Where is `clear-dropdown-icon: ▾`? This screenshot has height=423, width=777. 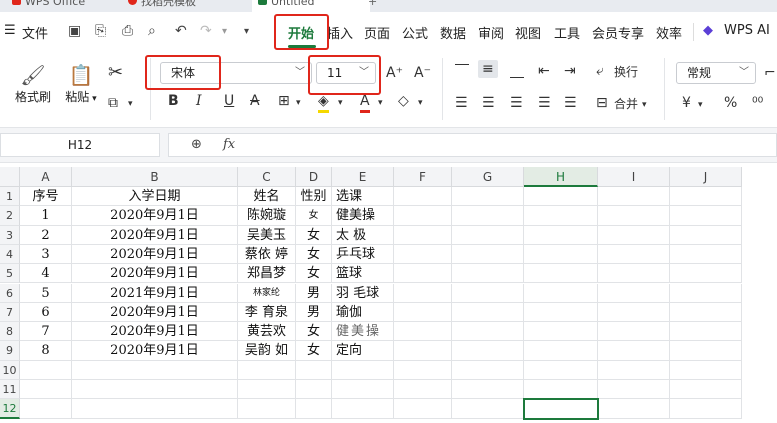
clear-dropdown-icon: ▾ is located at coordinates (420, 103).